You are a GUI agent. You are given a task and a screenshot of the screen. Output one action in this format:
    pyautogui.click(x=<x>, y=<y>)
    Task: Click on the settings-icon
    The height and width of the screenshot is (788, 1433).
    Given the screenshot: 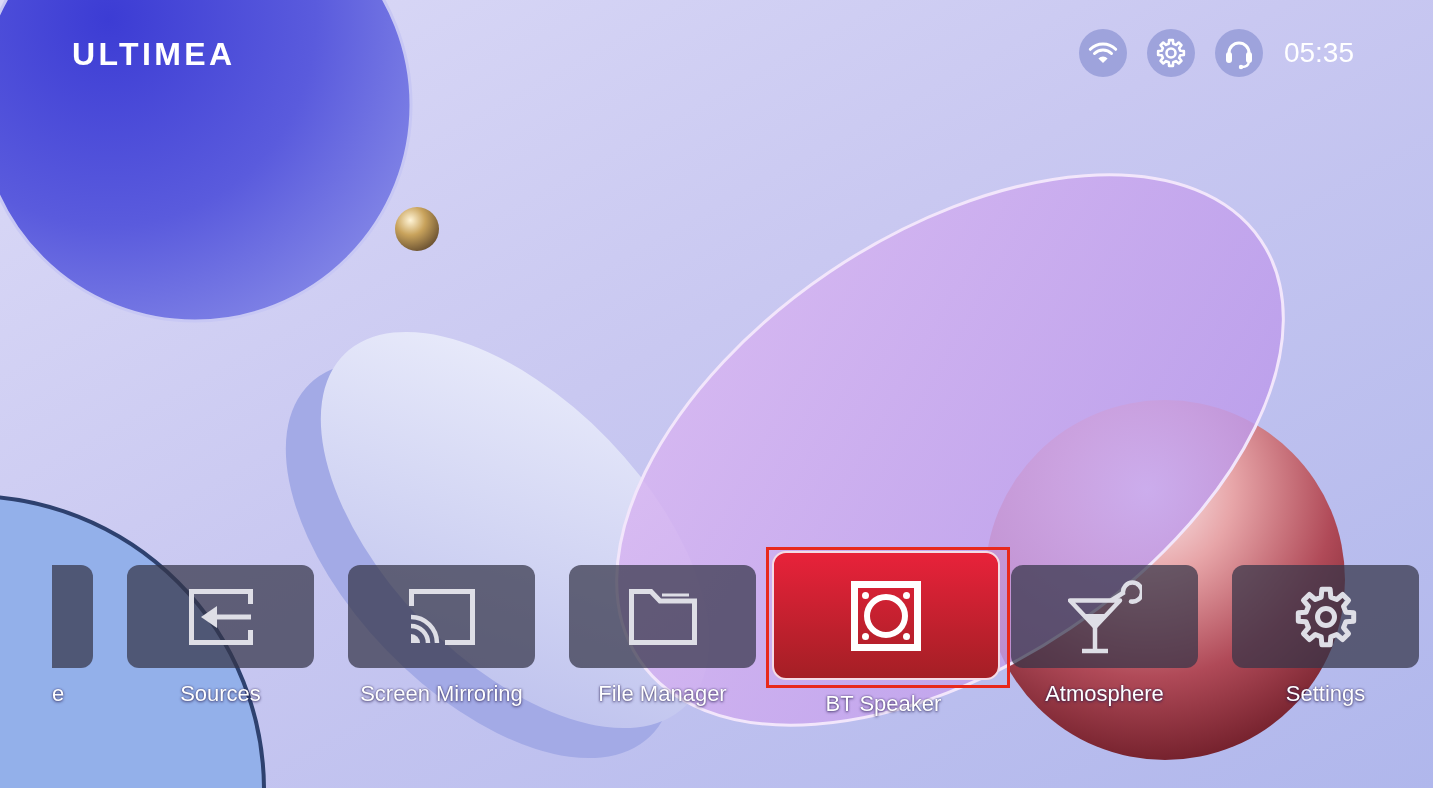 What is the action you would take?
    pyautogui.click(x=1325, y=616)
    